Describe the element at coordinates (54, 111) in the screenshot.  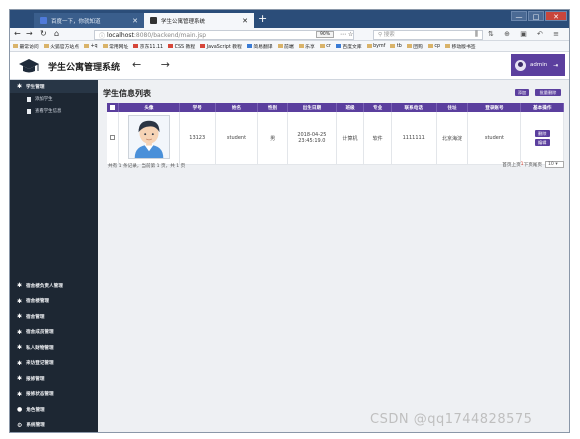
I see `sidebar-item-view-students: 查看学生信息` at that location.